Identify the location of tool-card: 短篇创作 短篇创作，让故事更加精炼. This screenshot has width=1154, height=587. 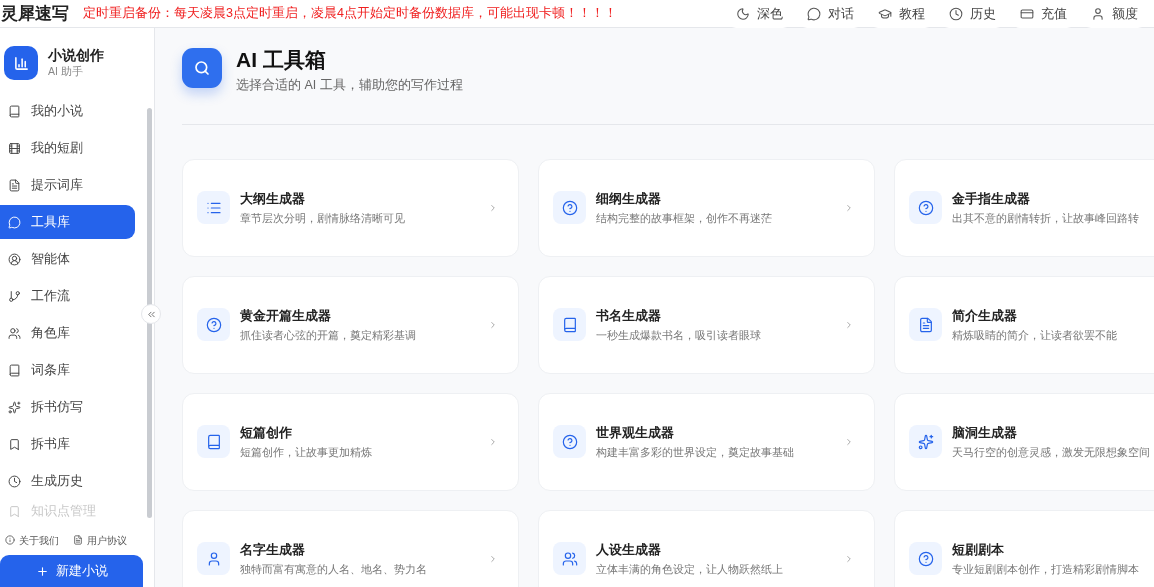
(350, 441).